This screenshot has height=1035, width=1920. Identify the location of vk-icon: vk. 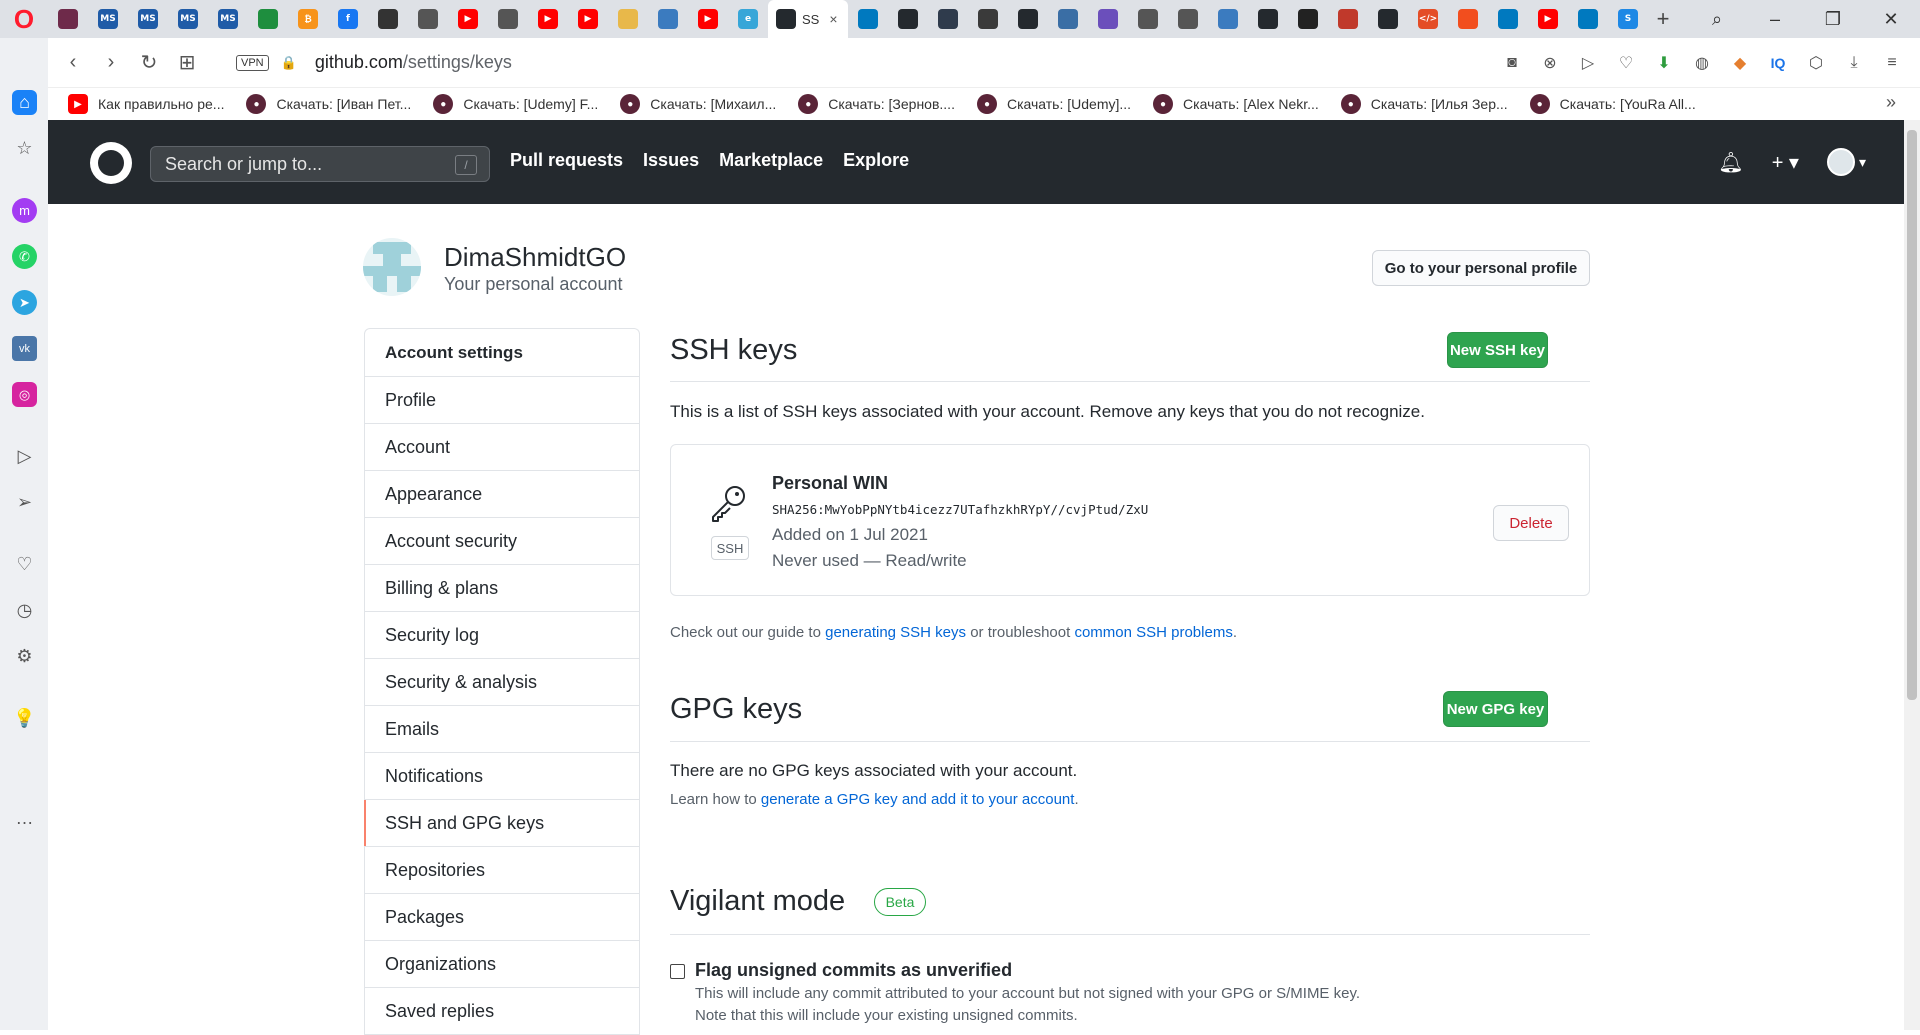
(24, 348).